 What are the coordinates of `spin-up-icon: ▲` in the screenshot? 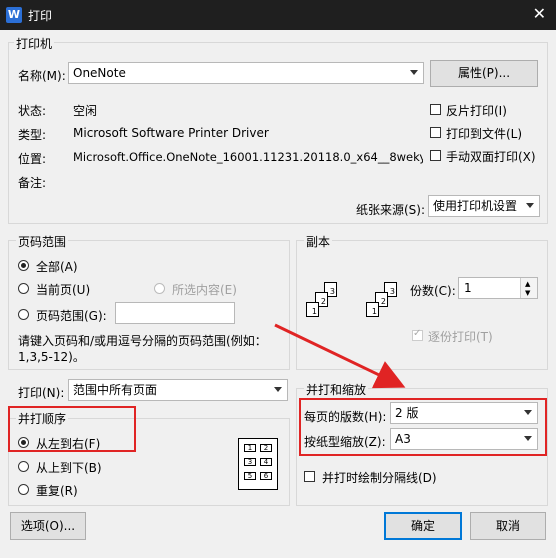 It's located at (528, 284).